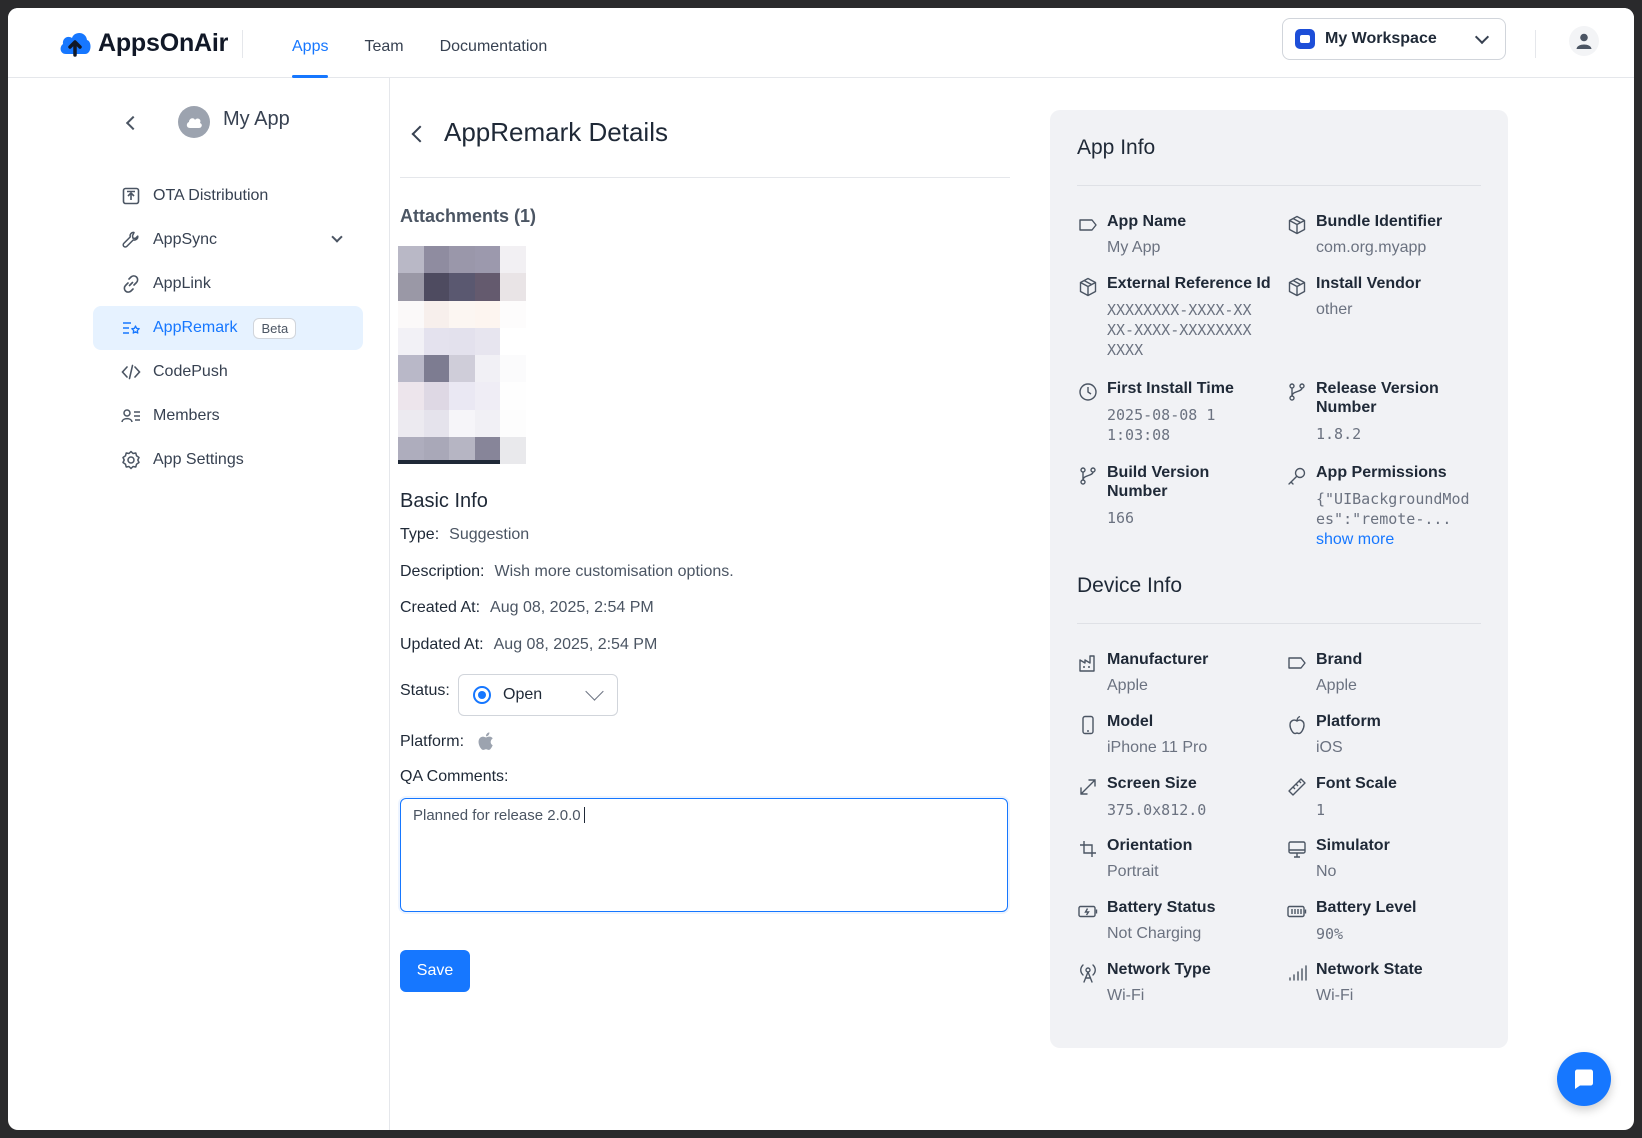 This screenshot has width=1642, height=1138. What do you see at coordinates (420, 534) in the screenshot?
I see `type-label: Type:` at bounding box center [420, 534].